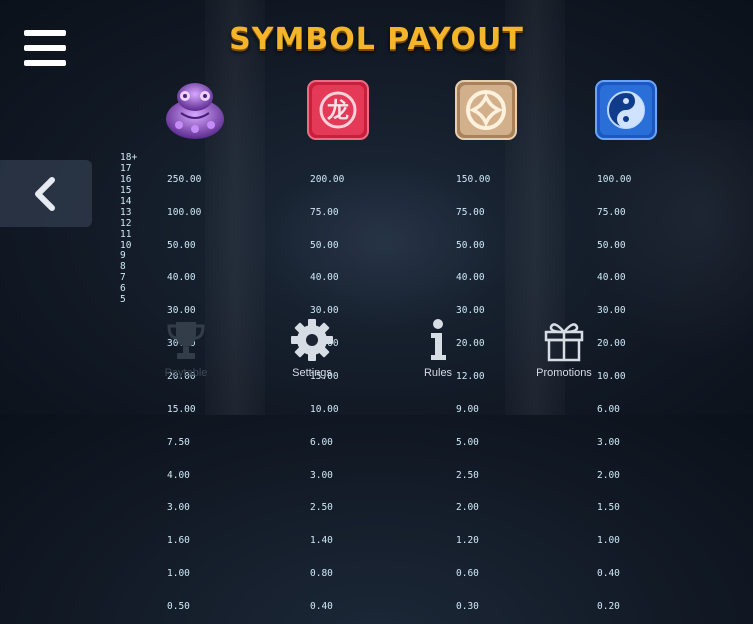  What do you see at coordinates (327, 179) in the screenshot?
I see `payout-value: 200.00` at bounding box center [327, 179].